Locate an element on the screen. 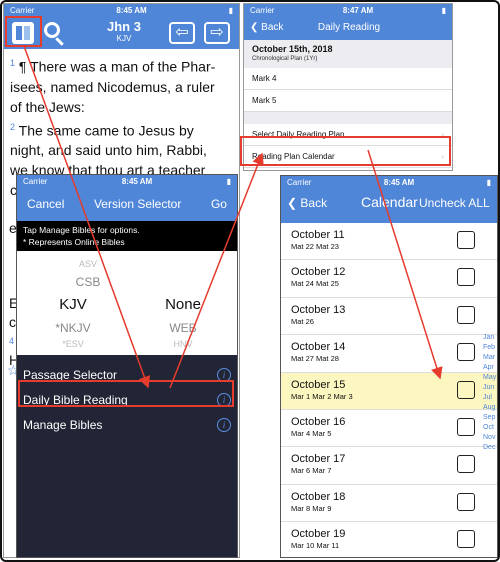 This screenshot has width=500, height=562. go-button: Go is located at coordinates (219, 204).